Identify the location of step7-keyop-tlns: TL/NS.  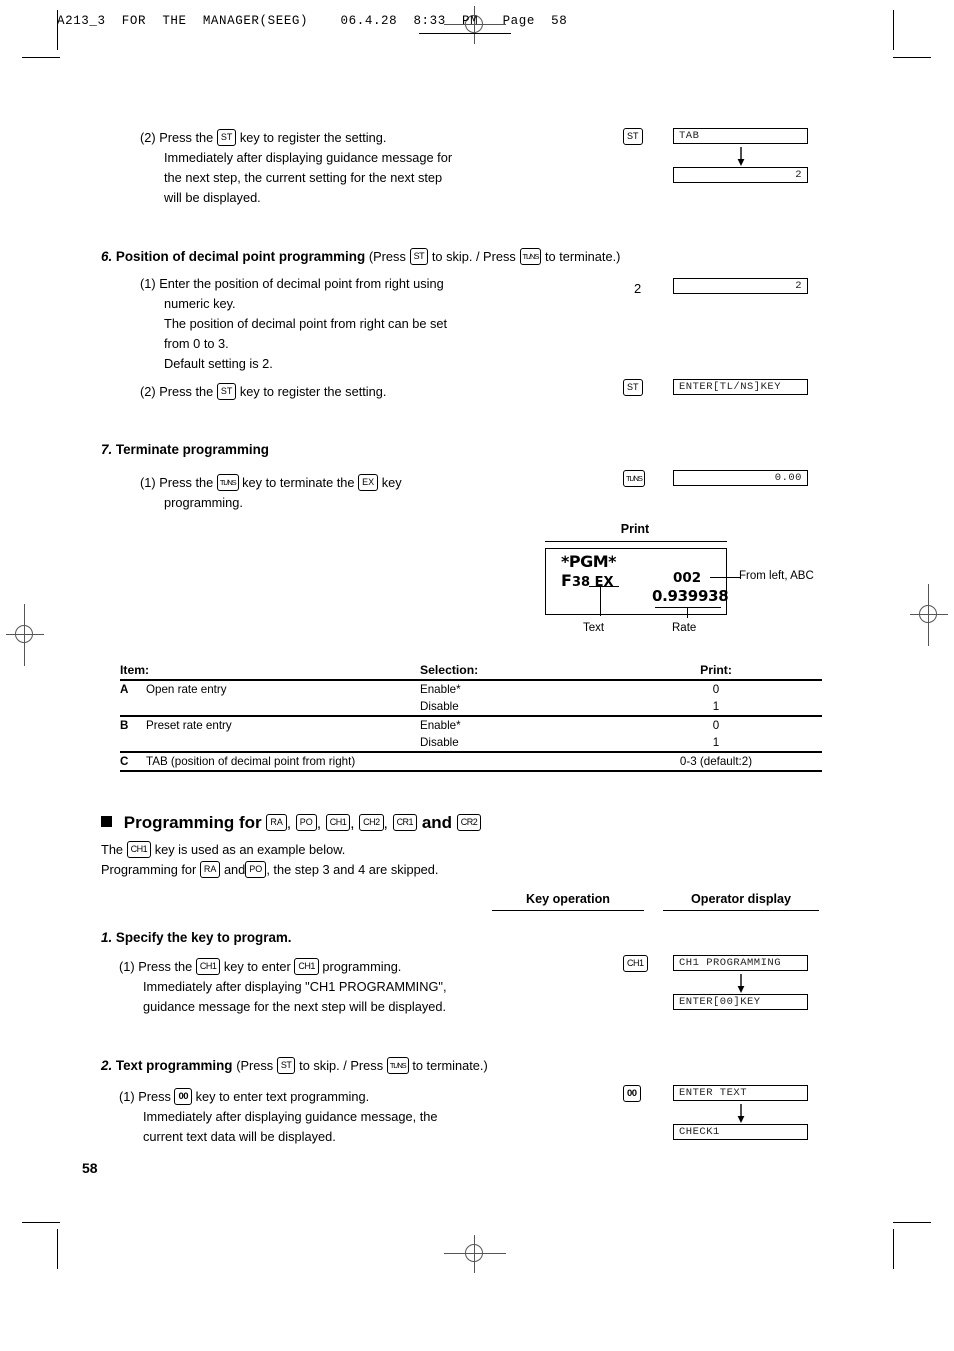
(634, 479).